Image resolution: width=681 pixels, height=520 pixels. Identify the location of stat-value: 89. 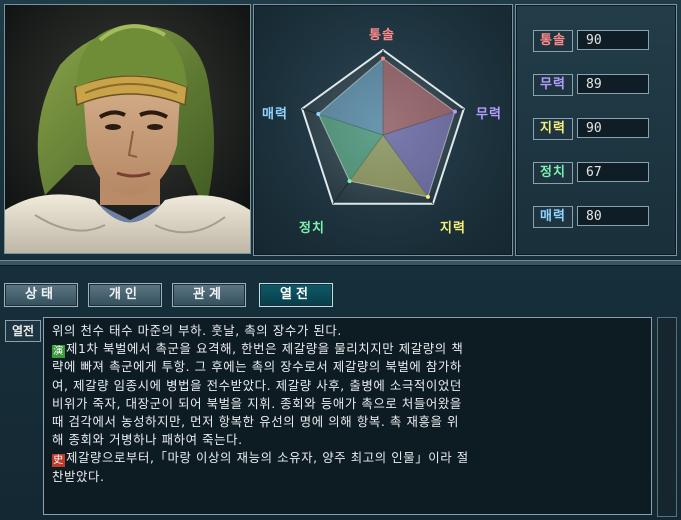
(613, 84).